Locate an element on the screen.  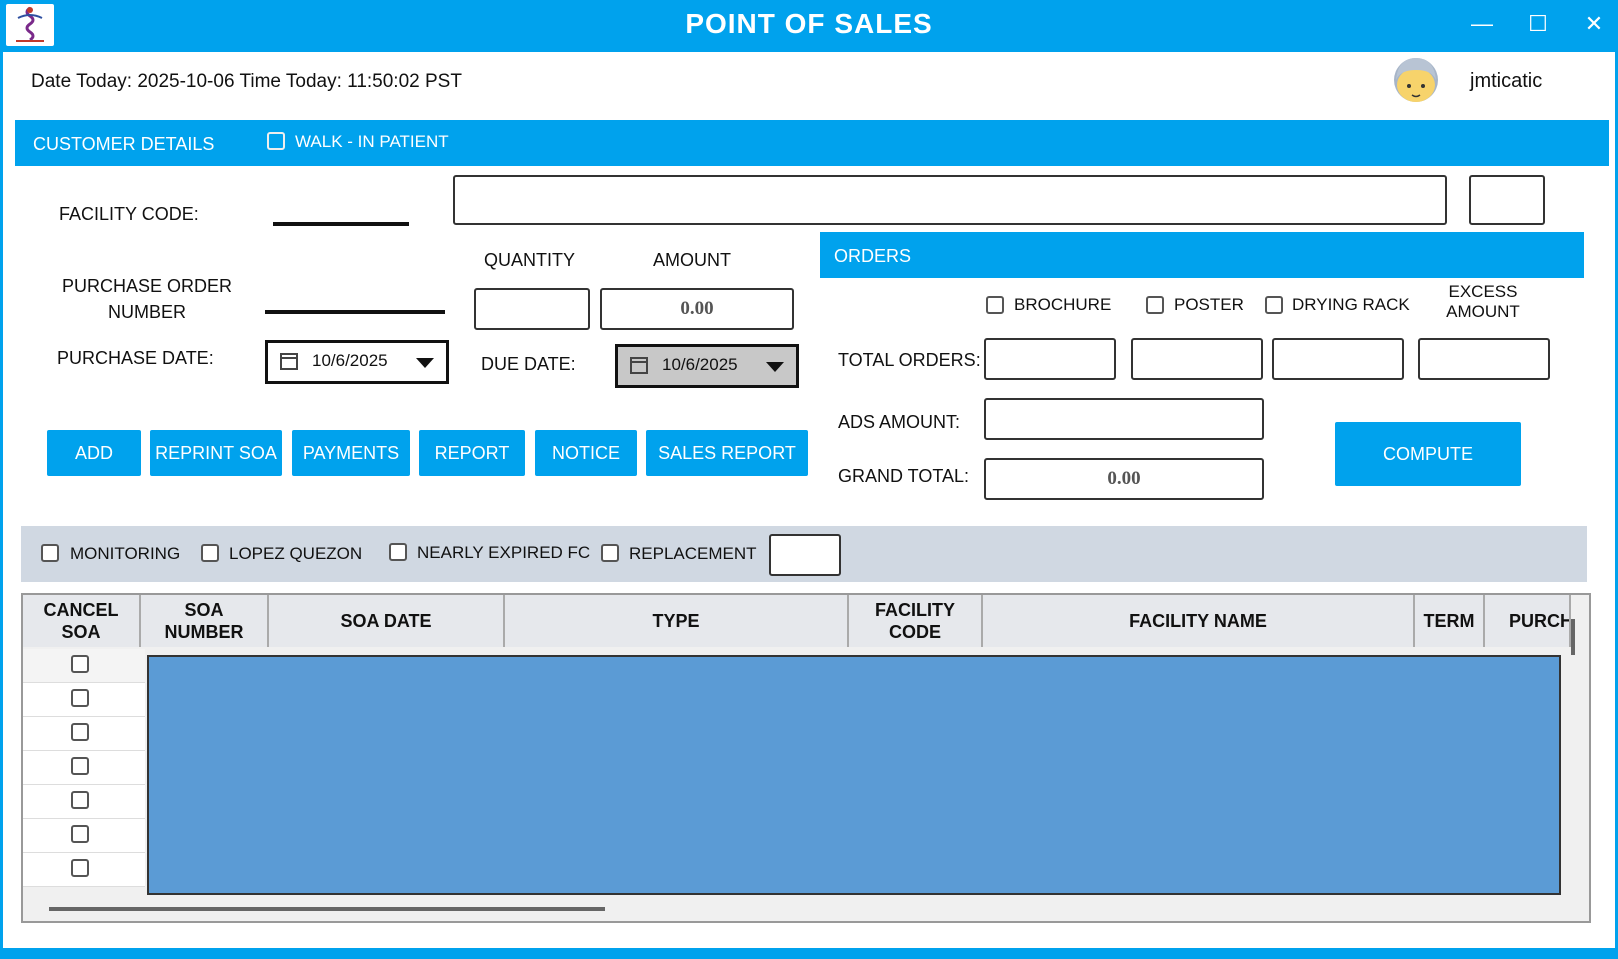
replacement-checkbox is located at coordinates (610, 553).